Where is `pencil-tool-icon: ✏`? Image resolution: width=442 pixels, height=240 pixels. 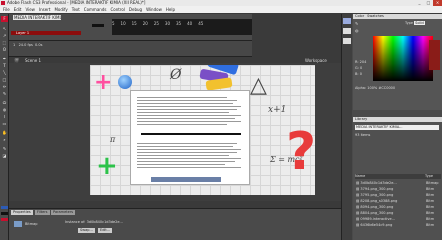
pencil-tool-icon: ✏ is located at coordinates (4, 87).